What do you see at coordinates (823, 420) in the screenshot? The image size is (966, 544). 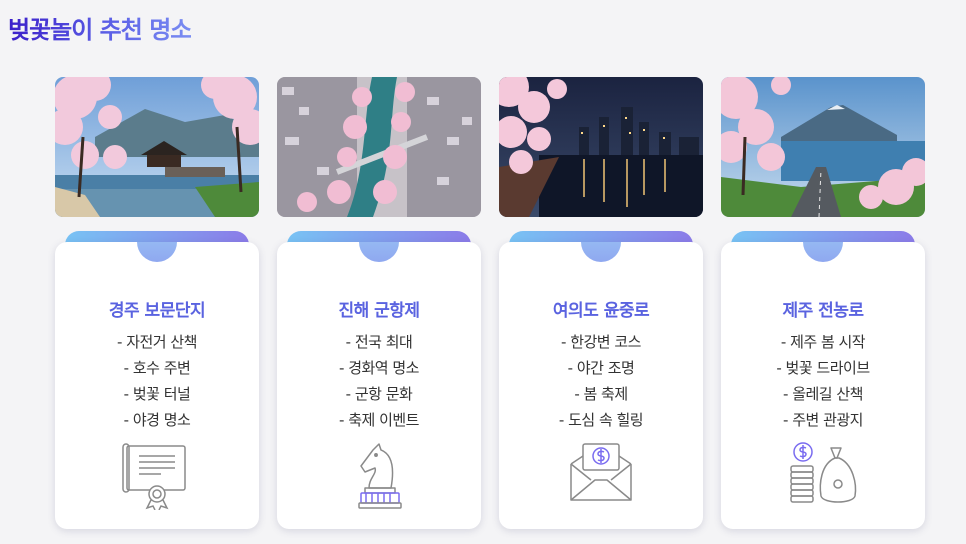 I see `card-item: - 주변 관광지` at bounding box center [823, 420].